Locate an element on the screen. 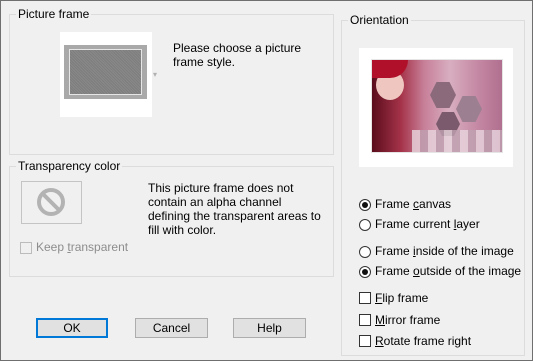  picture-frame-group-title: Picture frame is located at coordinates (54, 14).